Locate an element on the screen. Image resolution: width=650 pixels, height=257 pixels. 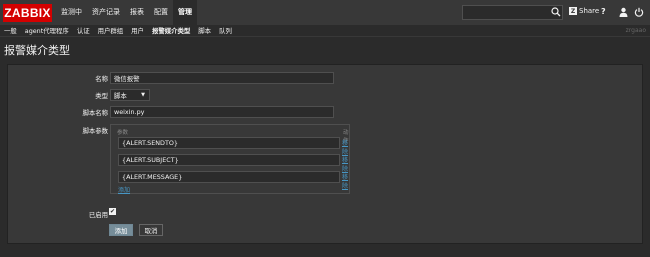
script-name-field: weixin.py is located at coordinates (222, 112).